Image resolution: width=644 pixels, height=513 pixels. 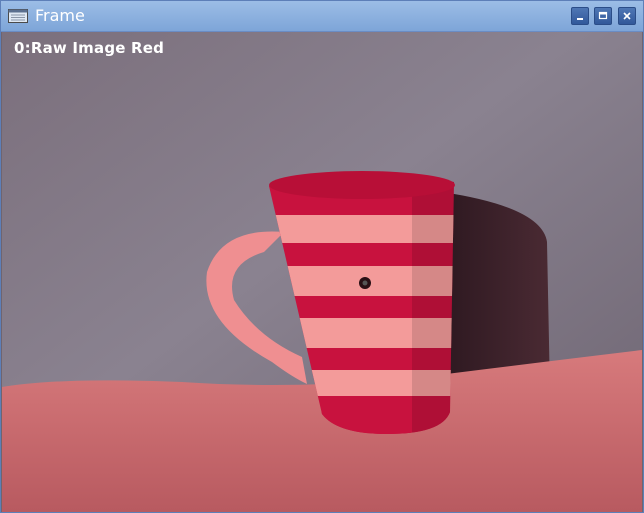 What do you see at coordinates (362, 185) in the screenshot?
I see `mug-rim` at bounding box center [362, 185].